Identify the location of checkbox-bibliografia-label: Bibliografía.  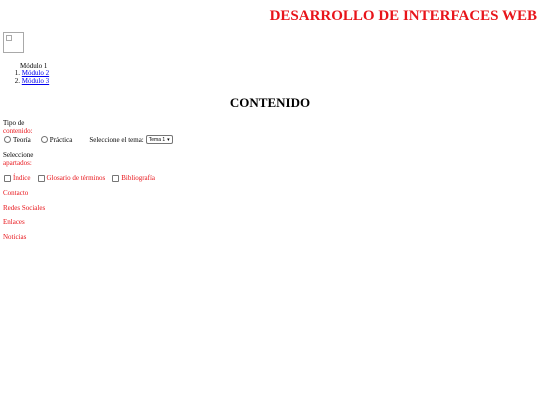
(138, 178).